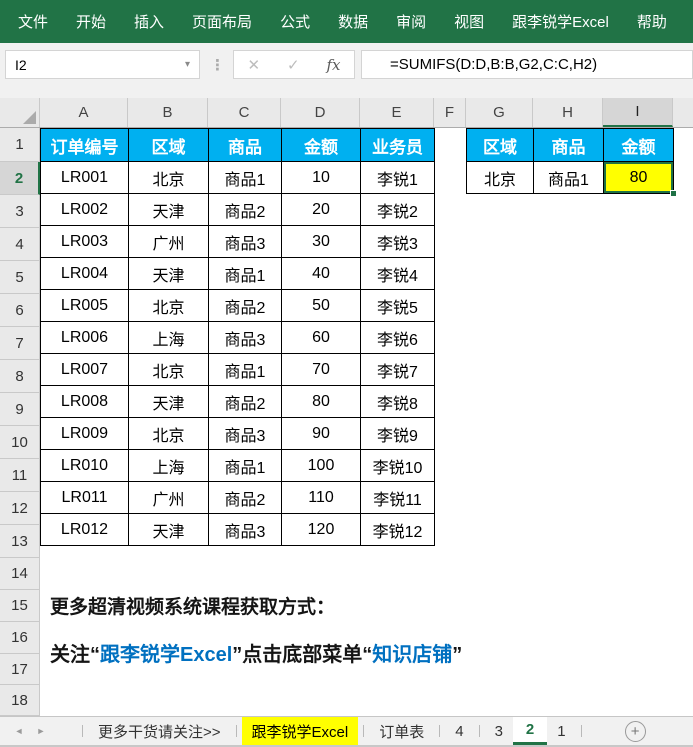 The height and width of the screenshot is (747, 693). What do you see at coordinates (245, 465) in the screenshot?
I see `cell-c11: 商品1` at bounding box center [245, 465].